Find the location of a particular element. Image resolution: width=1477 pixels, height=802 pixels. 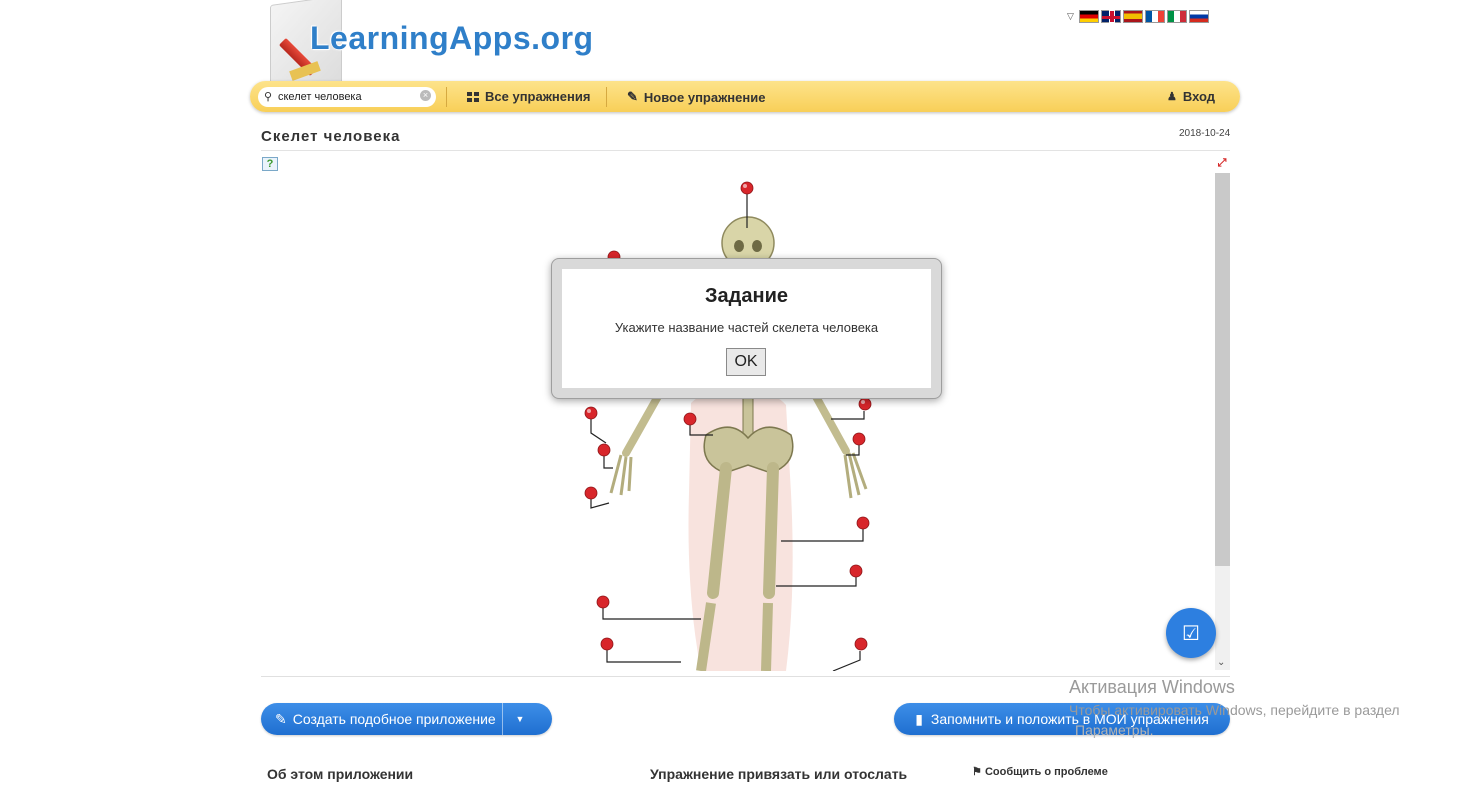

nav-all-exercises: Все упражнения is located at coordinates (528, 96).